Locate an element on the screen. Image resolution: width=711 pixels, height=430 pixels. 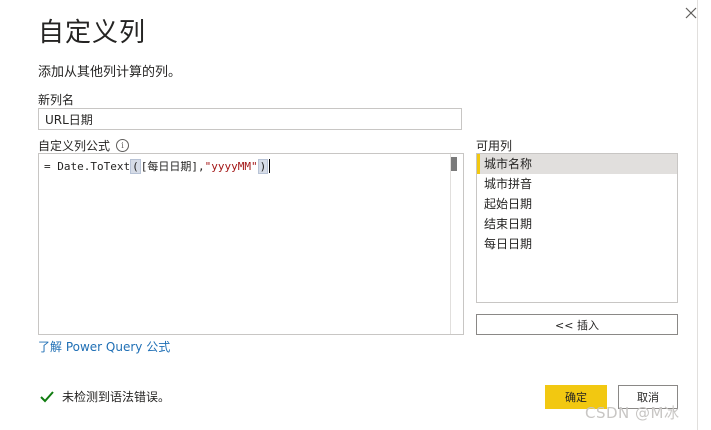
new-column-name-input is located at coordinates (250, 119).